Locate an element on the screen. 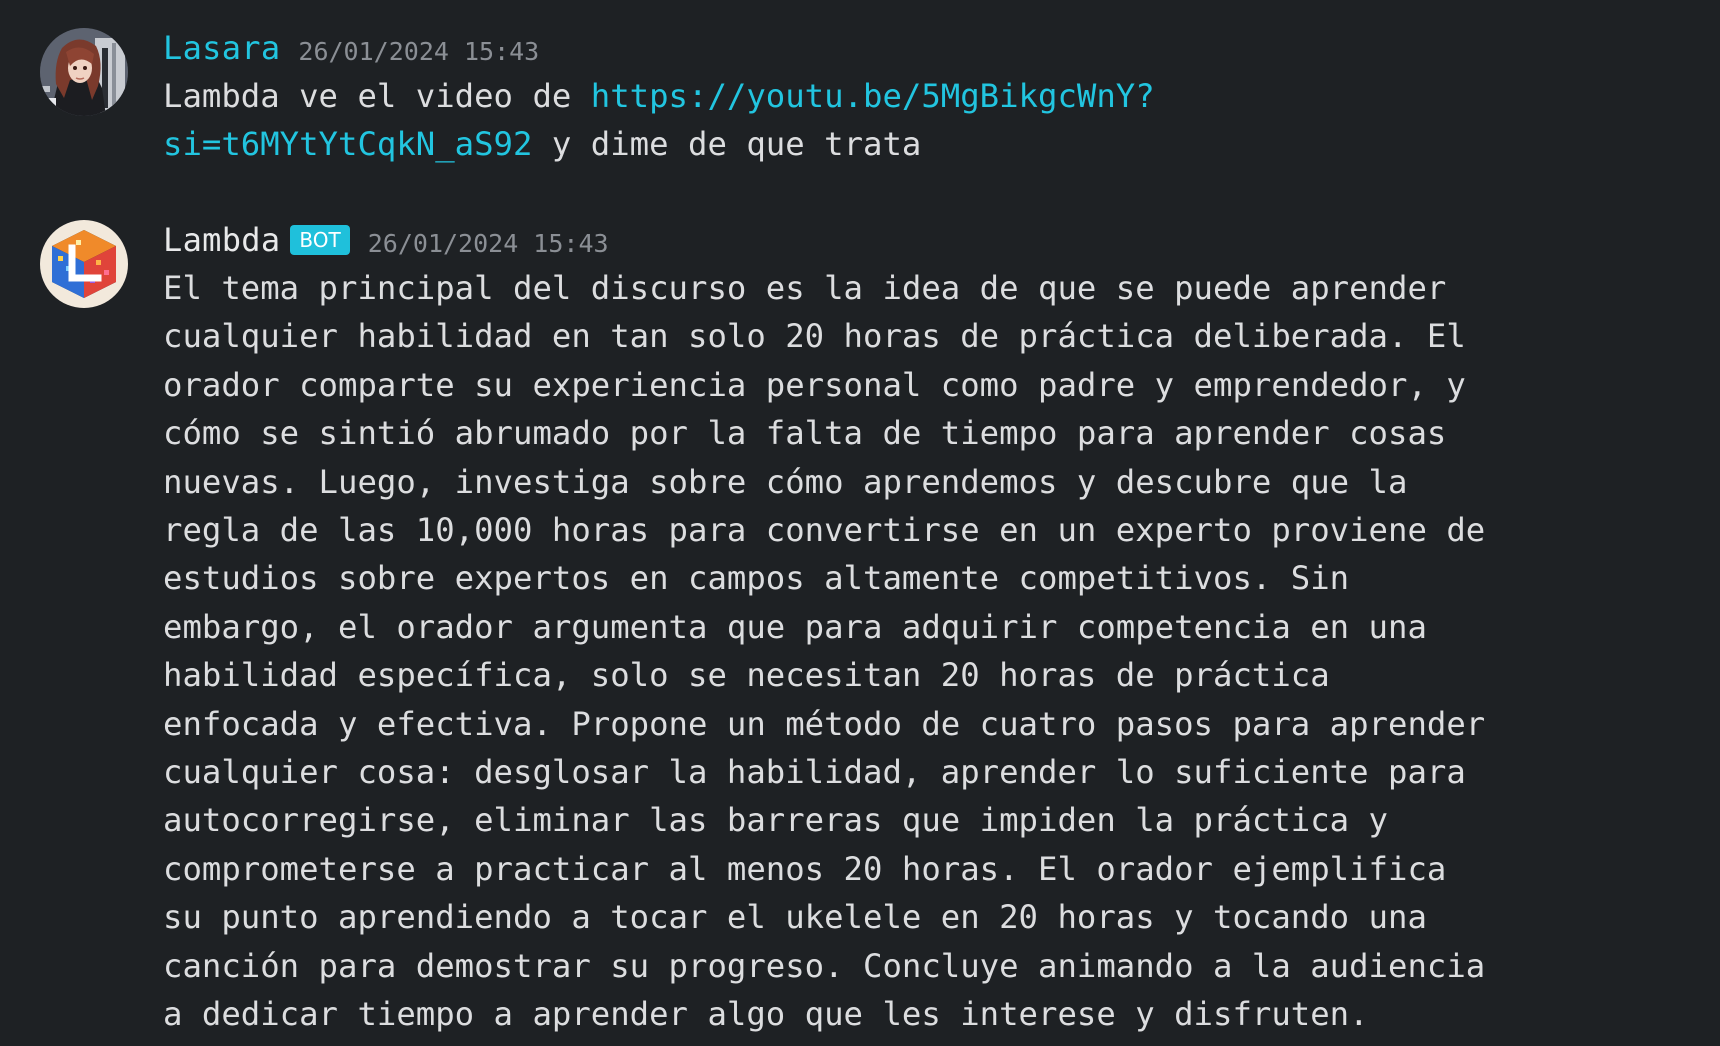  youtube-link-part2: si=t6MYtYtCqkN_aS92 is located at coordinates (347, 144).